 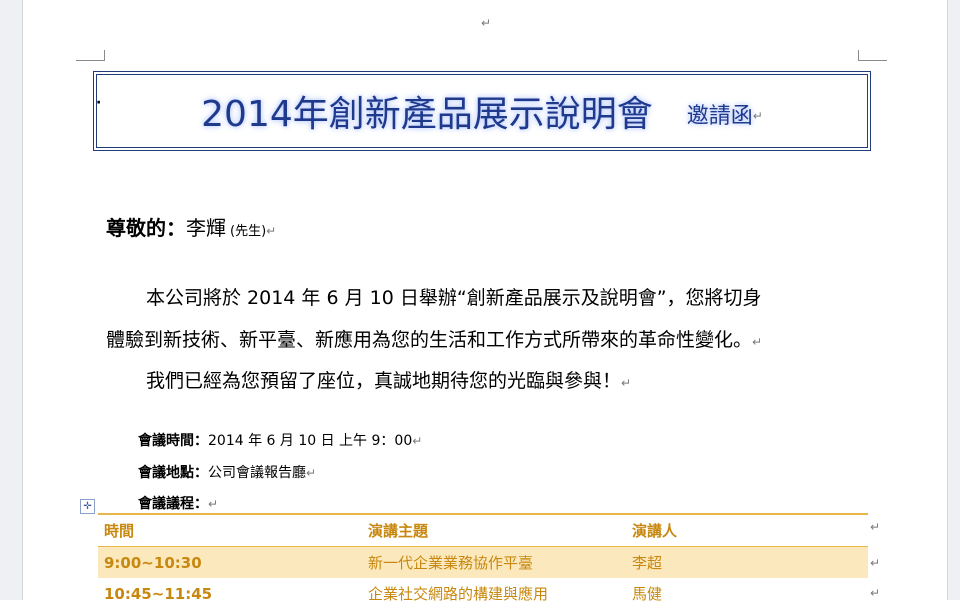 I want to click on vertical-scrollbar, so click(x=953, y=300).